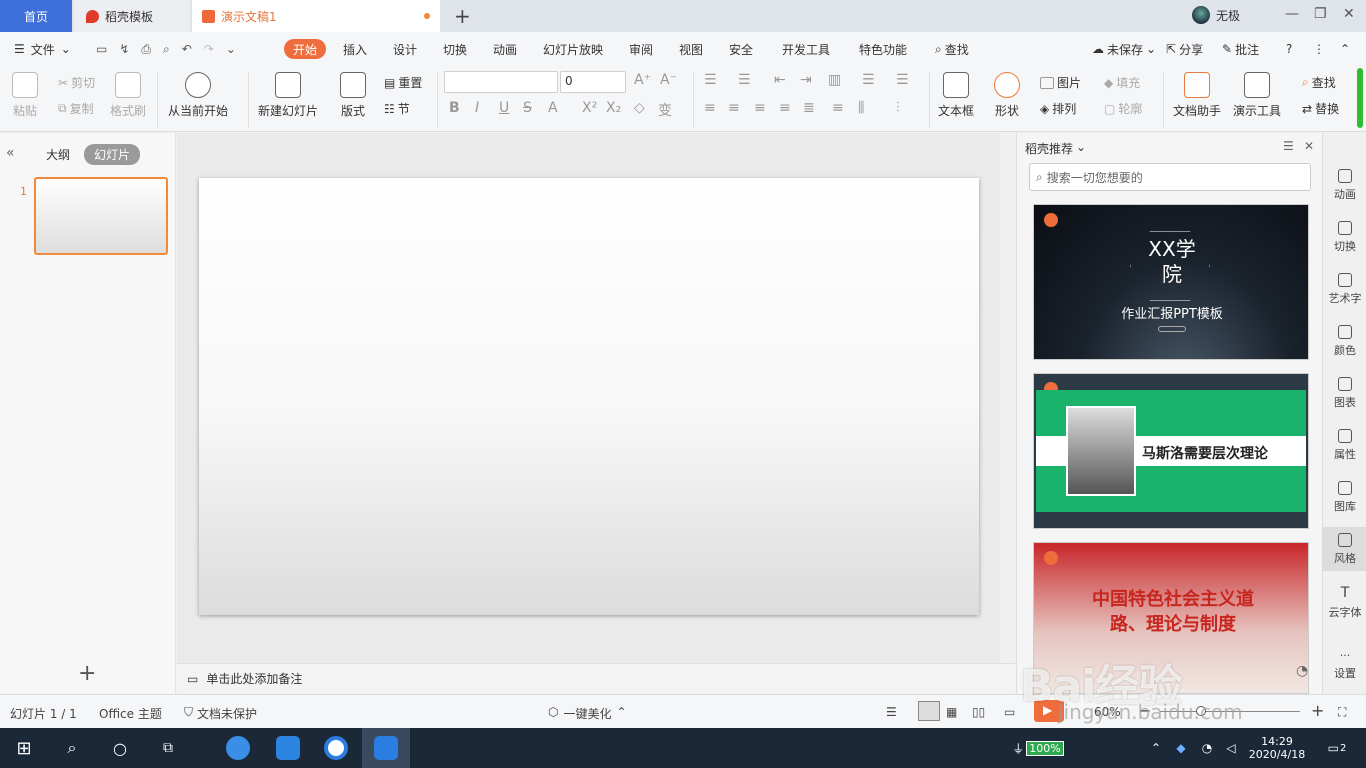  What do you see at coordinates (1055, 148) in the screenshot?
I see `panel-title: 稻壳推荐 ⌄` at bounding box center [1055, 148].